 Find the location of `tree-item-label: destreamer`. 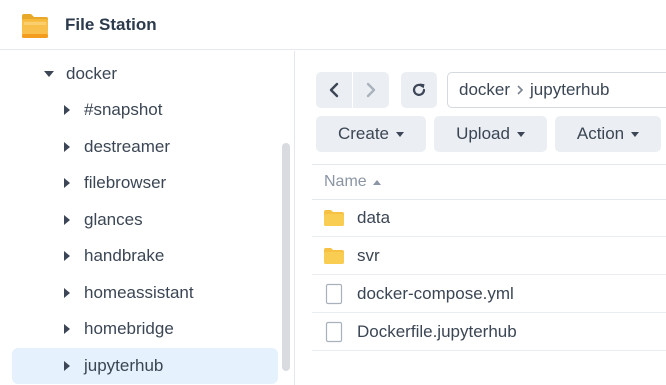

tree-item-label: destreamer is located at coordinates (127, 146).